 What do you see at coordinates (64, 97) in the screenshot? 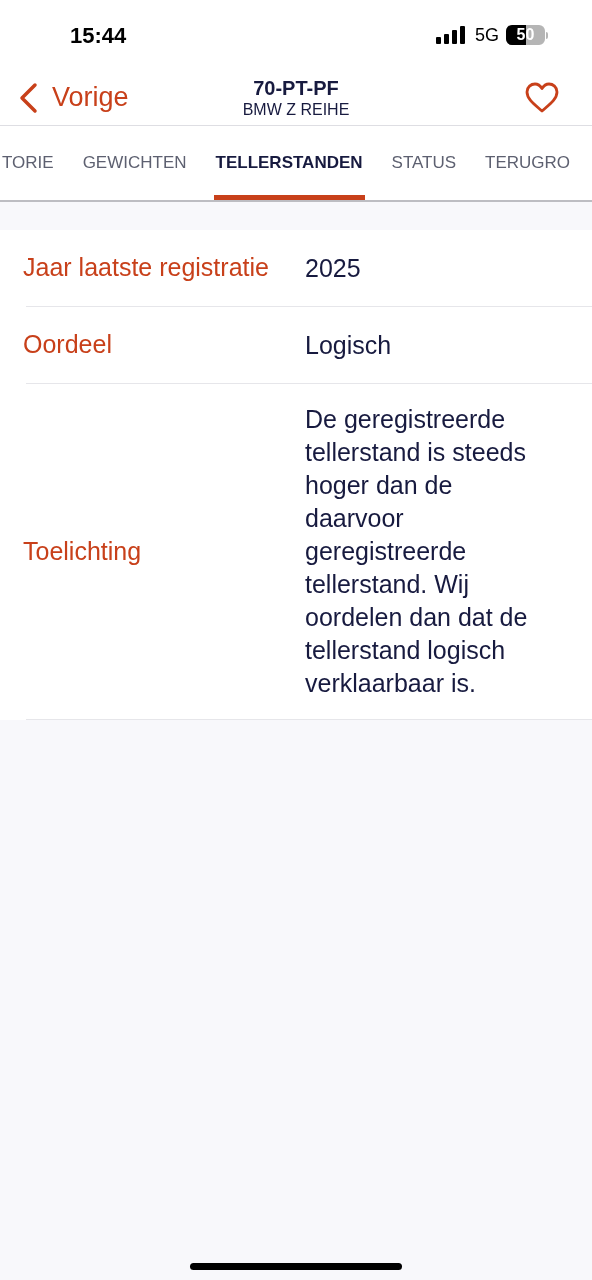
I see `back-button: Vorige` at bounding box center [64, 97].